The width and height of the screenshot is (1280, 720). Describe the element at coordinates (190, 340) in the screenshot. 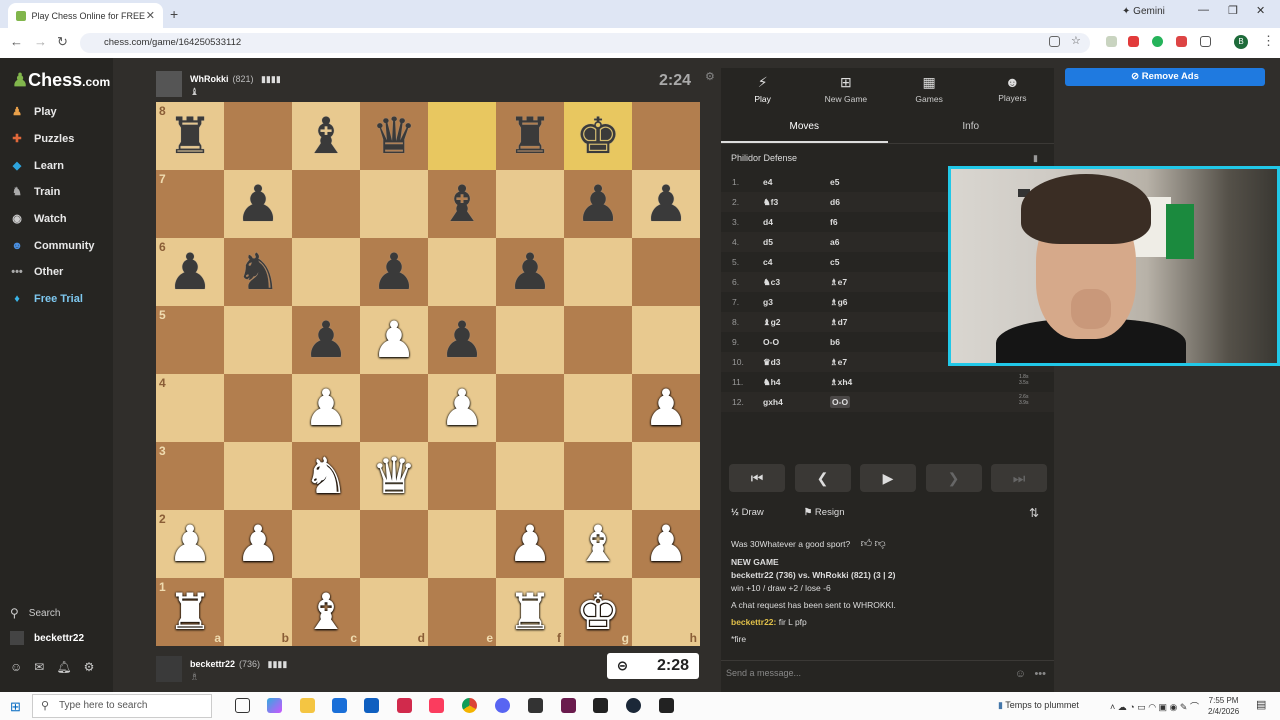

I see `square-a5: 5` at that location.